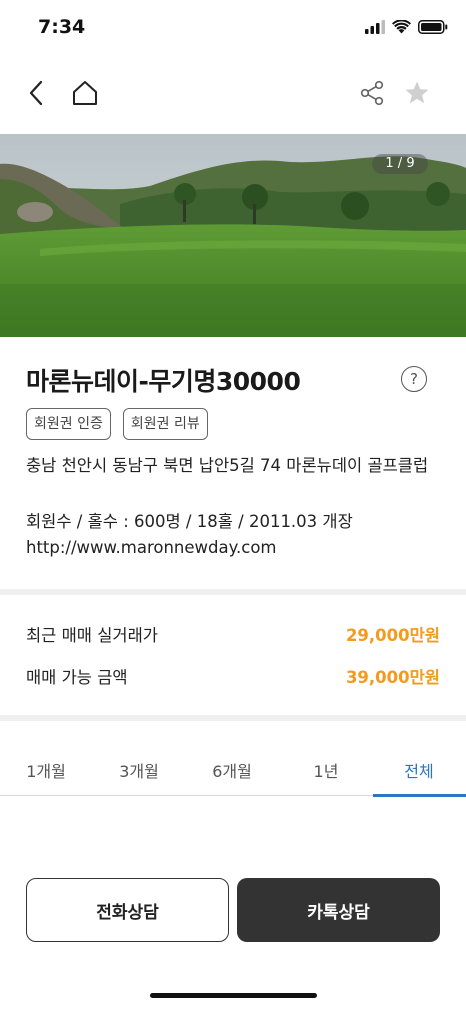 The width and height of the screenshot is (466, 1009). Describe the element at coordinates (68, 424) in the screenshot. I see `membership-verify-badge: 회원권 인증` at that location.